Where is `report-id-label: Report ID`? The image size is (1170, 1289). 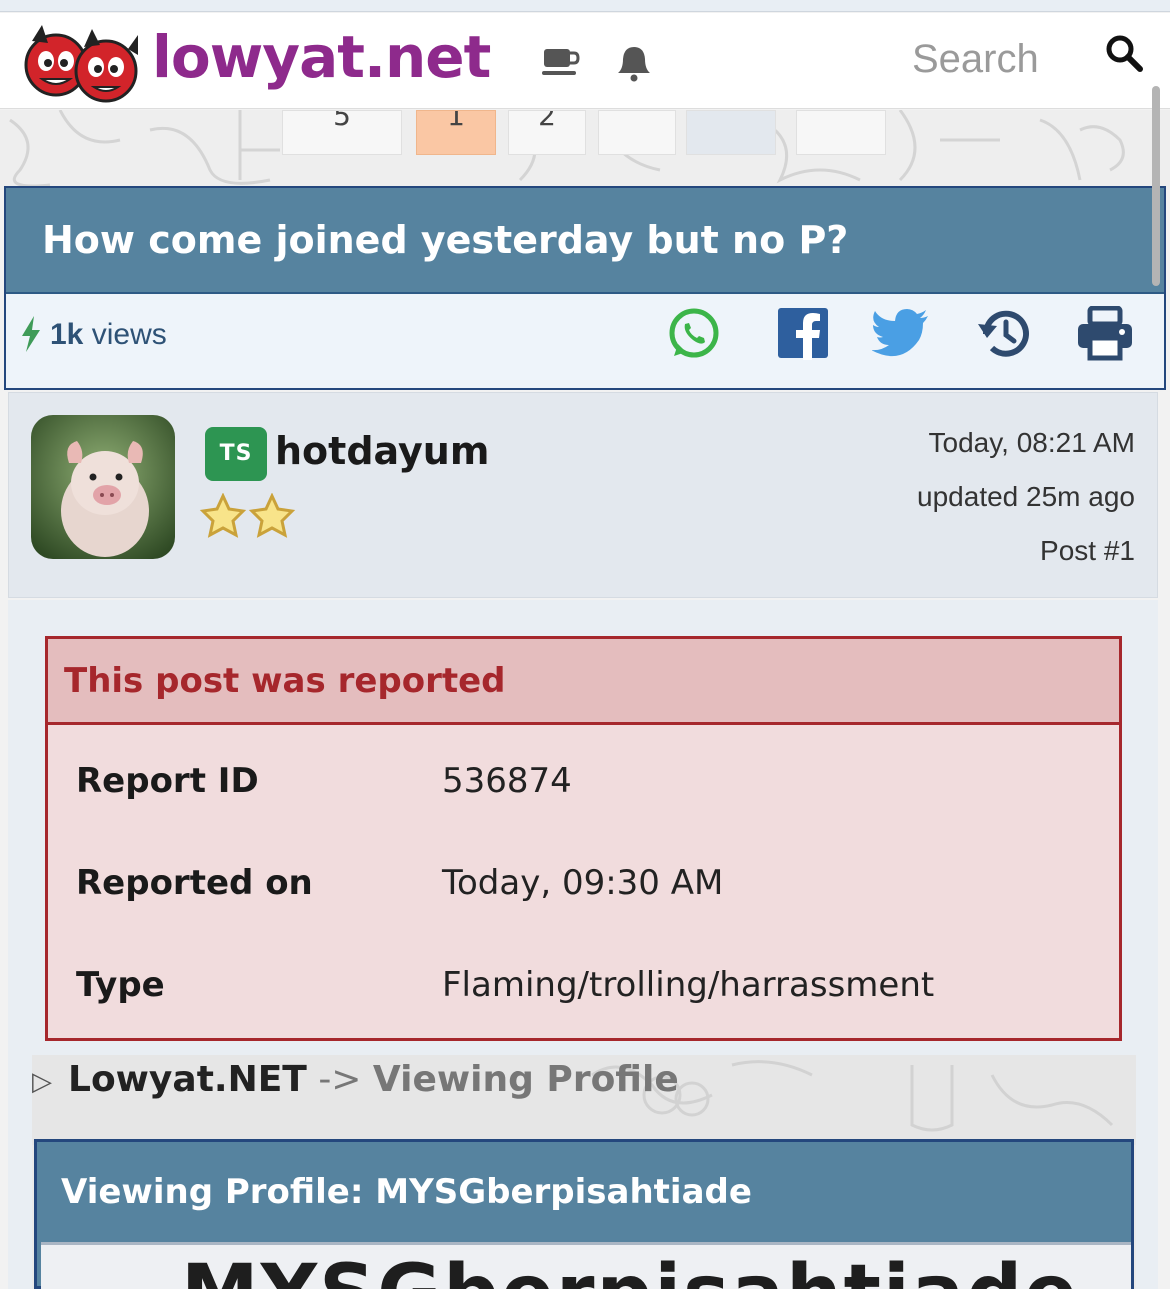 report-id-label: Report ID is located at coordinates (167, 781).